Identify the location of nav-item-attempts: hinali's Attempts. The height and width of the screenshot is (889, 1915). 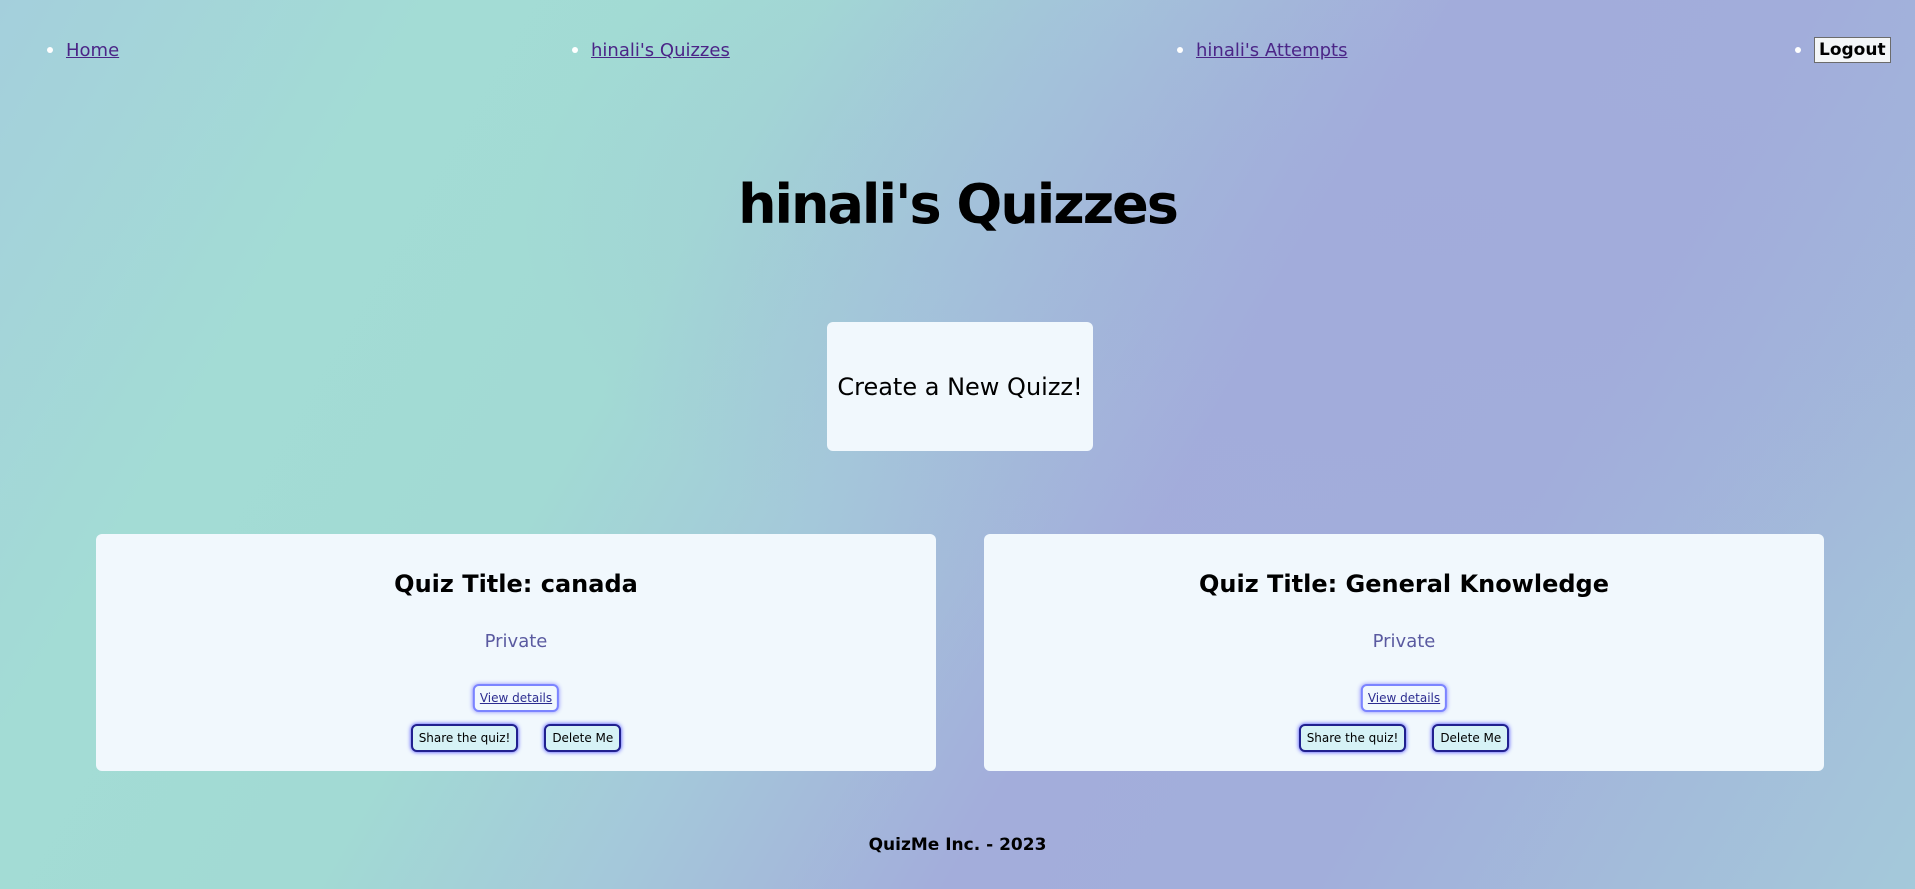
(1262, 50).